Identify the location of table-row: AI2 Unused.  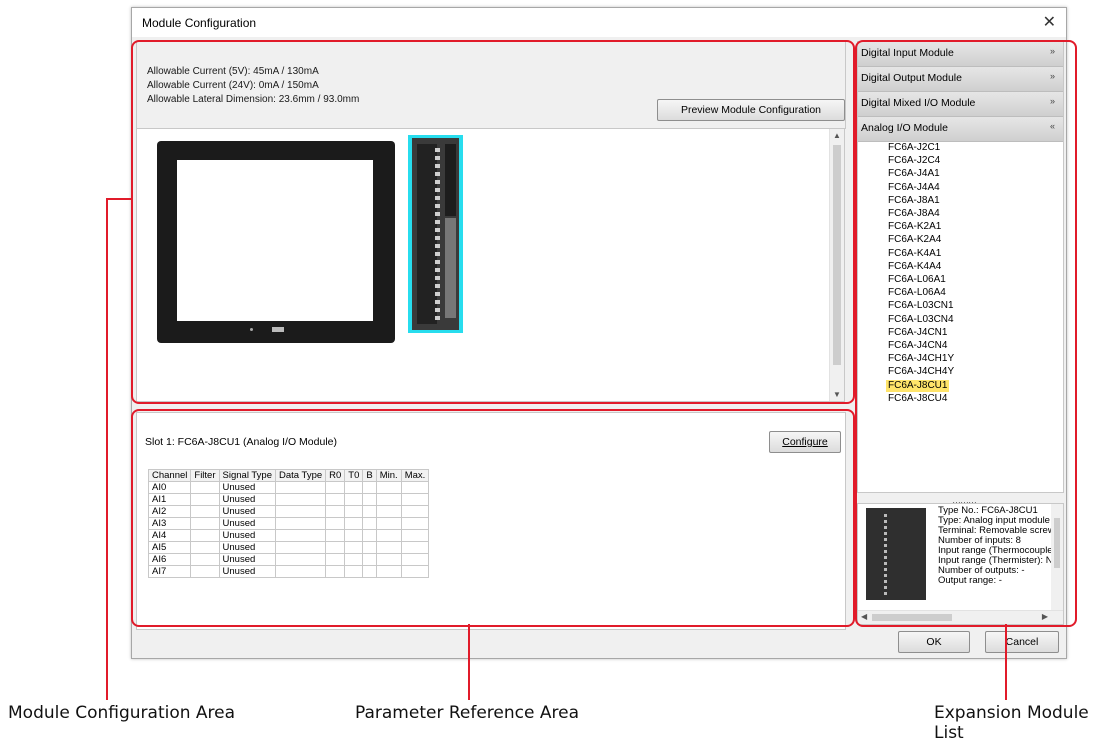
(288, 511).